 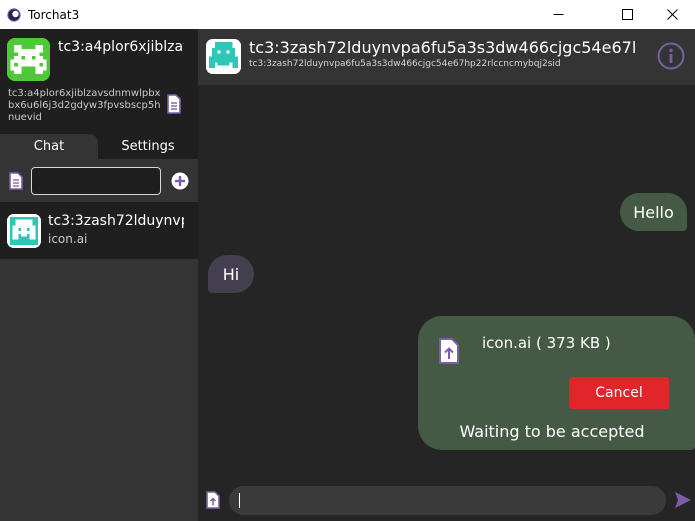 What do you see at coordinates (68, 239) in the screenshot?
I see `contact-last-message: icon.ai` at bounding box center [68, 239].